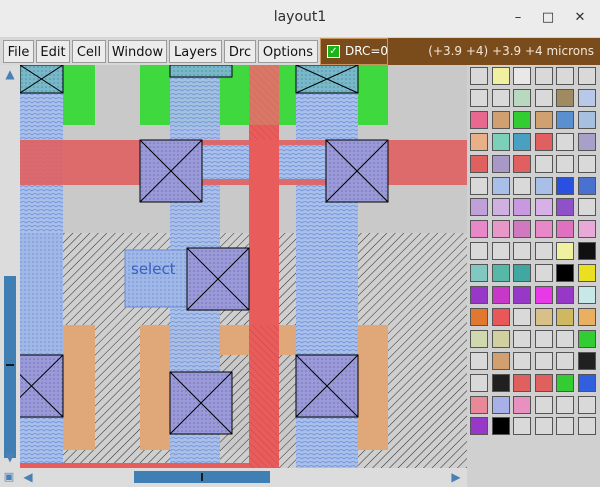  Describe the element at coordinates (518, 18) in the screenshot. I see `minimize-icon: –` at that location.